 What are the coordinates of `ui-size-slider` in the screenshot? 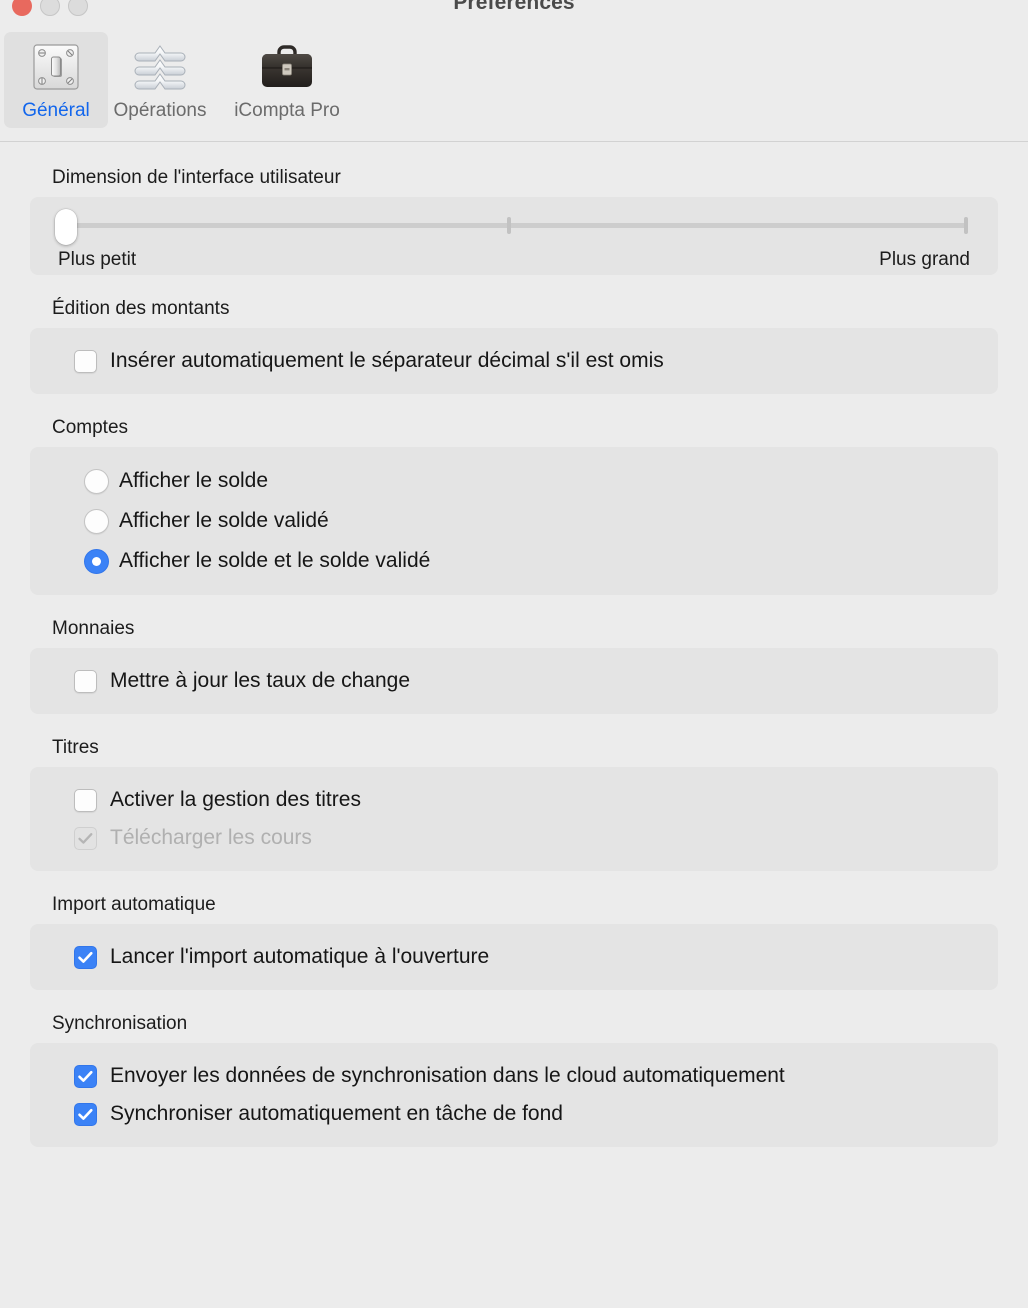 It's located at (514, 225).